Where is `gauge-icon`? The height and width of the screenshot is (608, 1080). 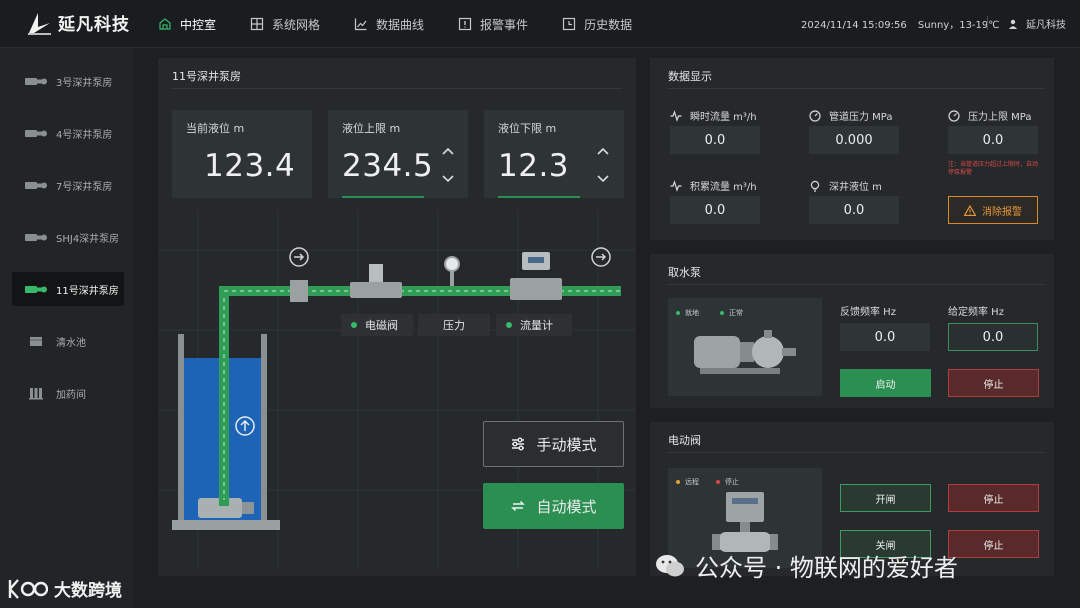
gauge-icon is located at coordinates (954, 115).